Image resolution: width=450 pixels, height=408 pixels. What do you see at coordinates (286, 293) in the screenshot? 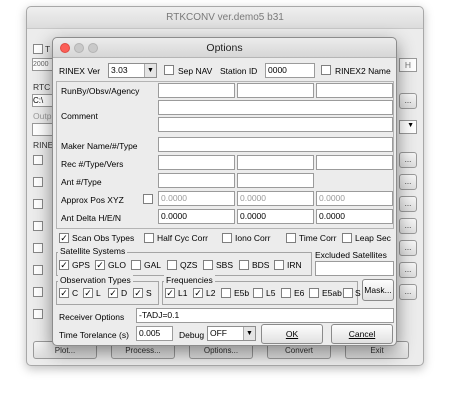
I see `freq-e6-checkbox` at bounding box center [286, 293].